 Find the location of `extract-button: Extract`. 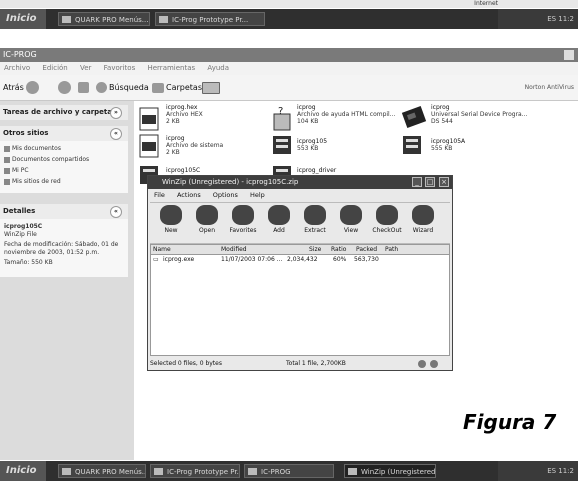

extract-button: Extract is located at coordinates (315, 219).